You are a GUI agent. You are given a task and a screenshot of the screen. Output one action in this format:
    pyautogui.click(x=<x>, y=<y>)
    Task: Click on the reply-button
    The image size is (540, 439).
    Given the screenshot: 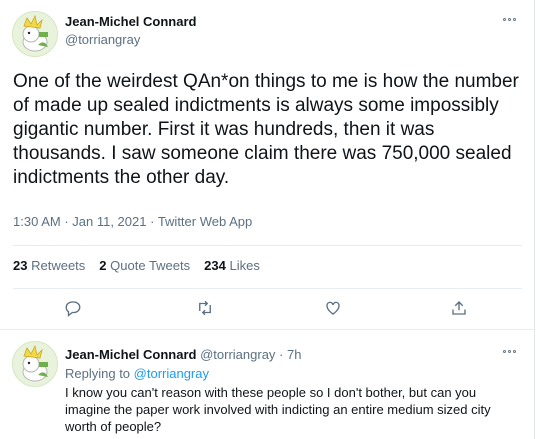 What is the action you would take?
    pyautogui.click(x=73, y=308)
    